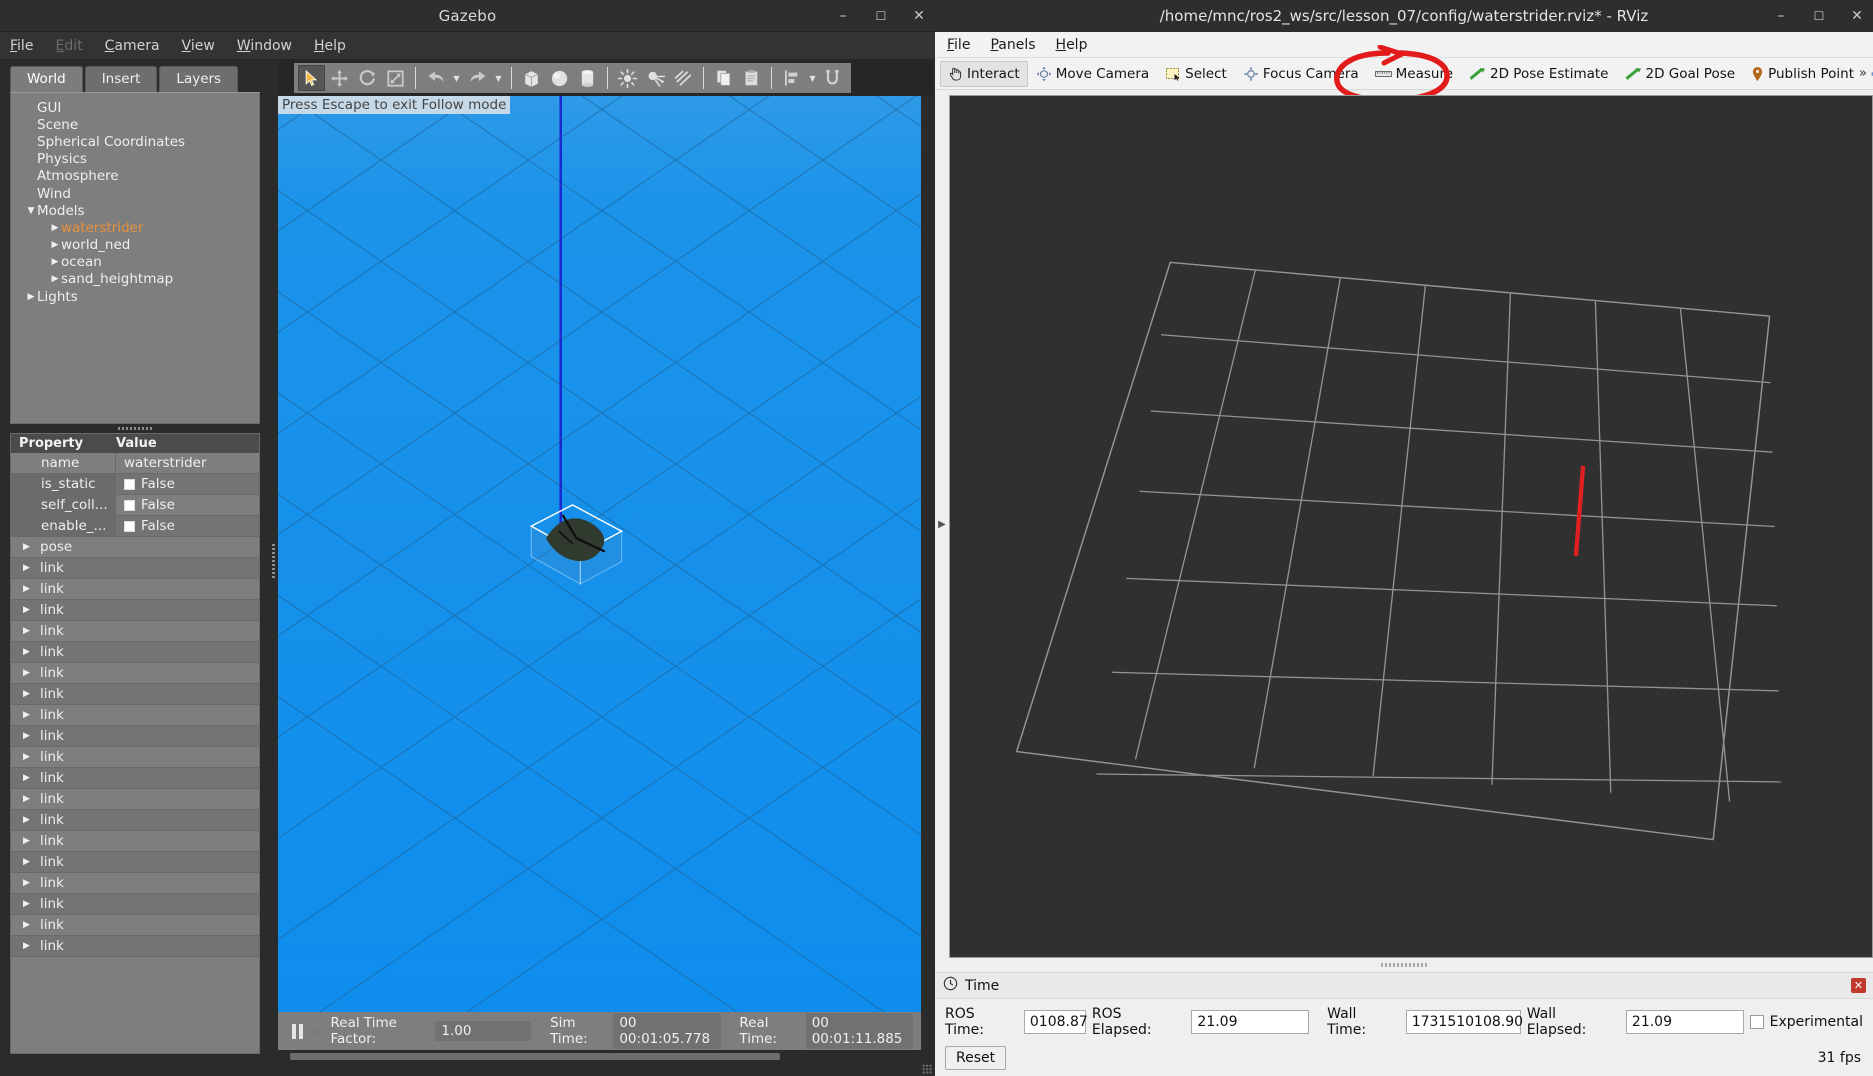 This screenshot has width=1873, height=1076. I want to click on rviz-menu-panels: Panels, so click(1012, 45).